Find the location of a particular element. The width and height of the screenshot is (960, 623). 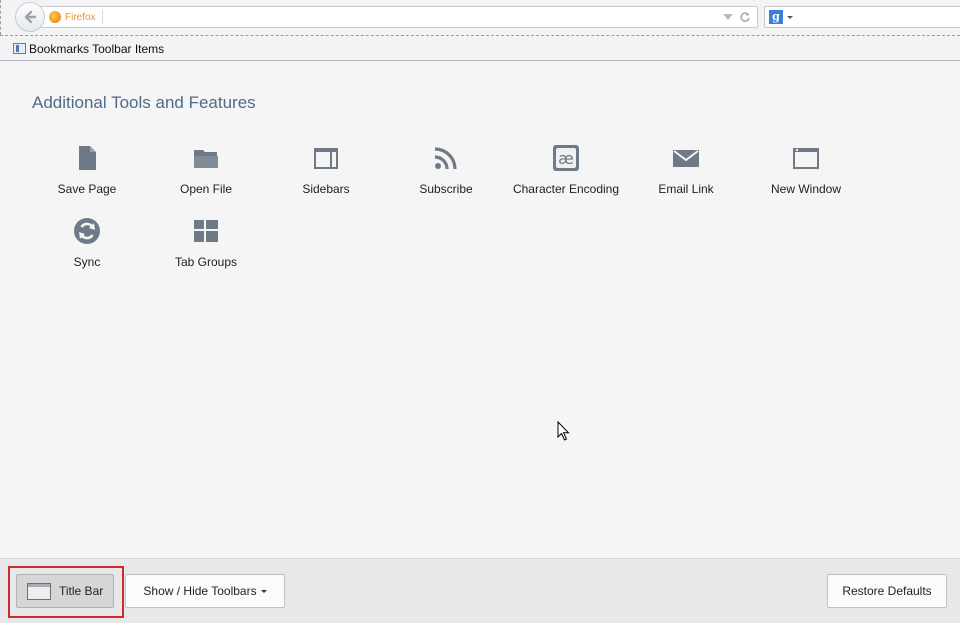

urlbar-buttons is located at coordinates (737, 17).